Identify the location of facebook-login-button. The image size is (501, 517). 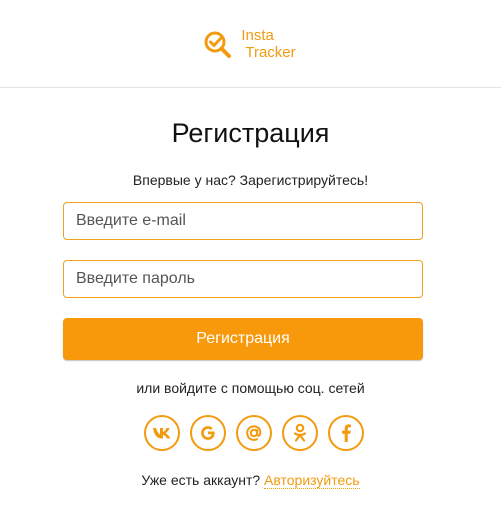
(345, 433).